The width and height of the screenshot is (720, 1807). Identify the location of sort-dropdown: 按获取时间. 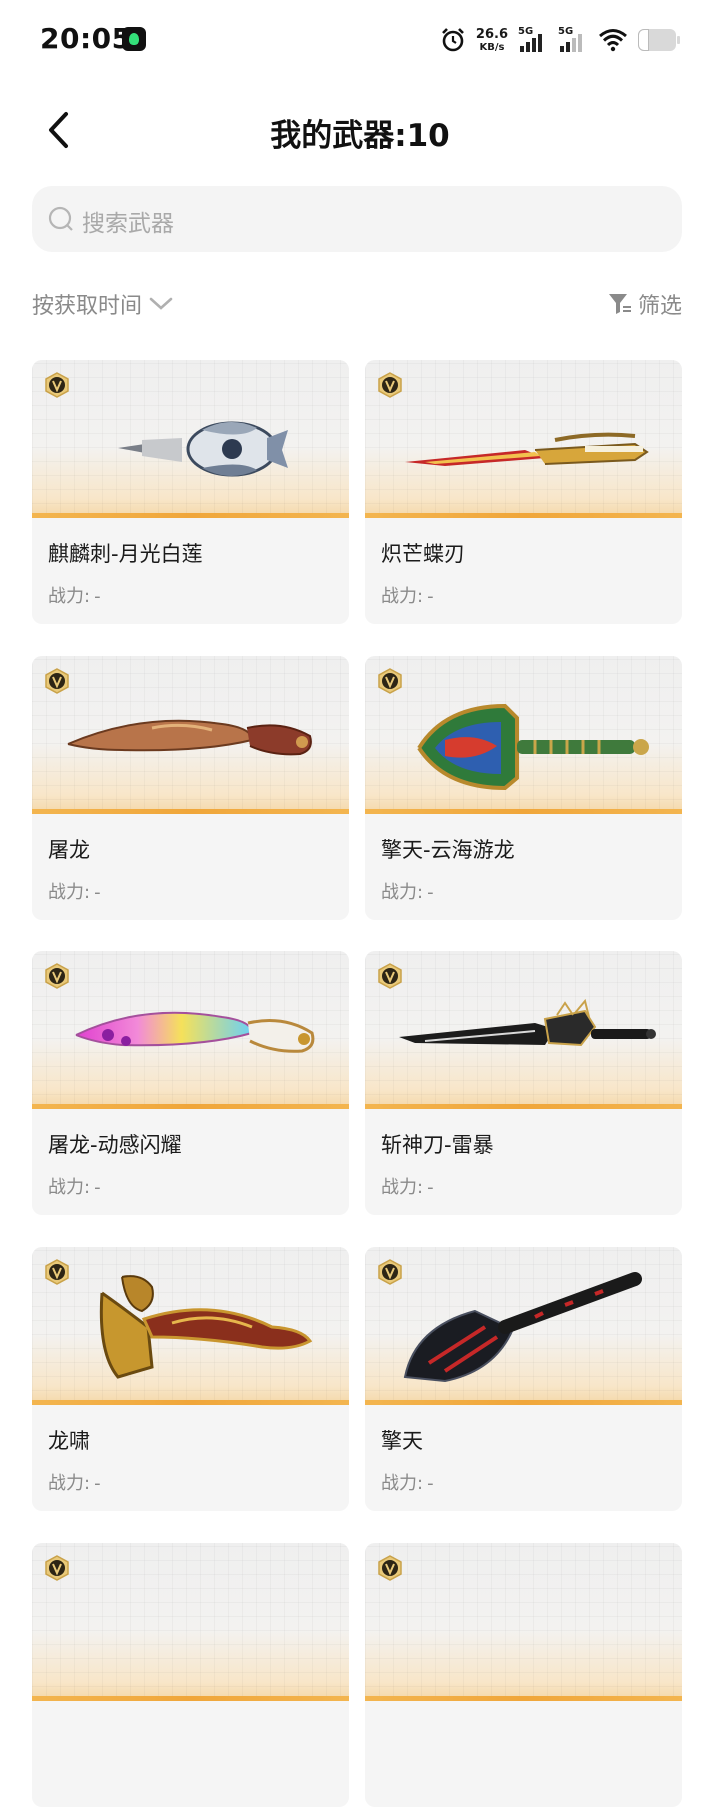
(103, 304).